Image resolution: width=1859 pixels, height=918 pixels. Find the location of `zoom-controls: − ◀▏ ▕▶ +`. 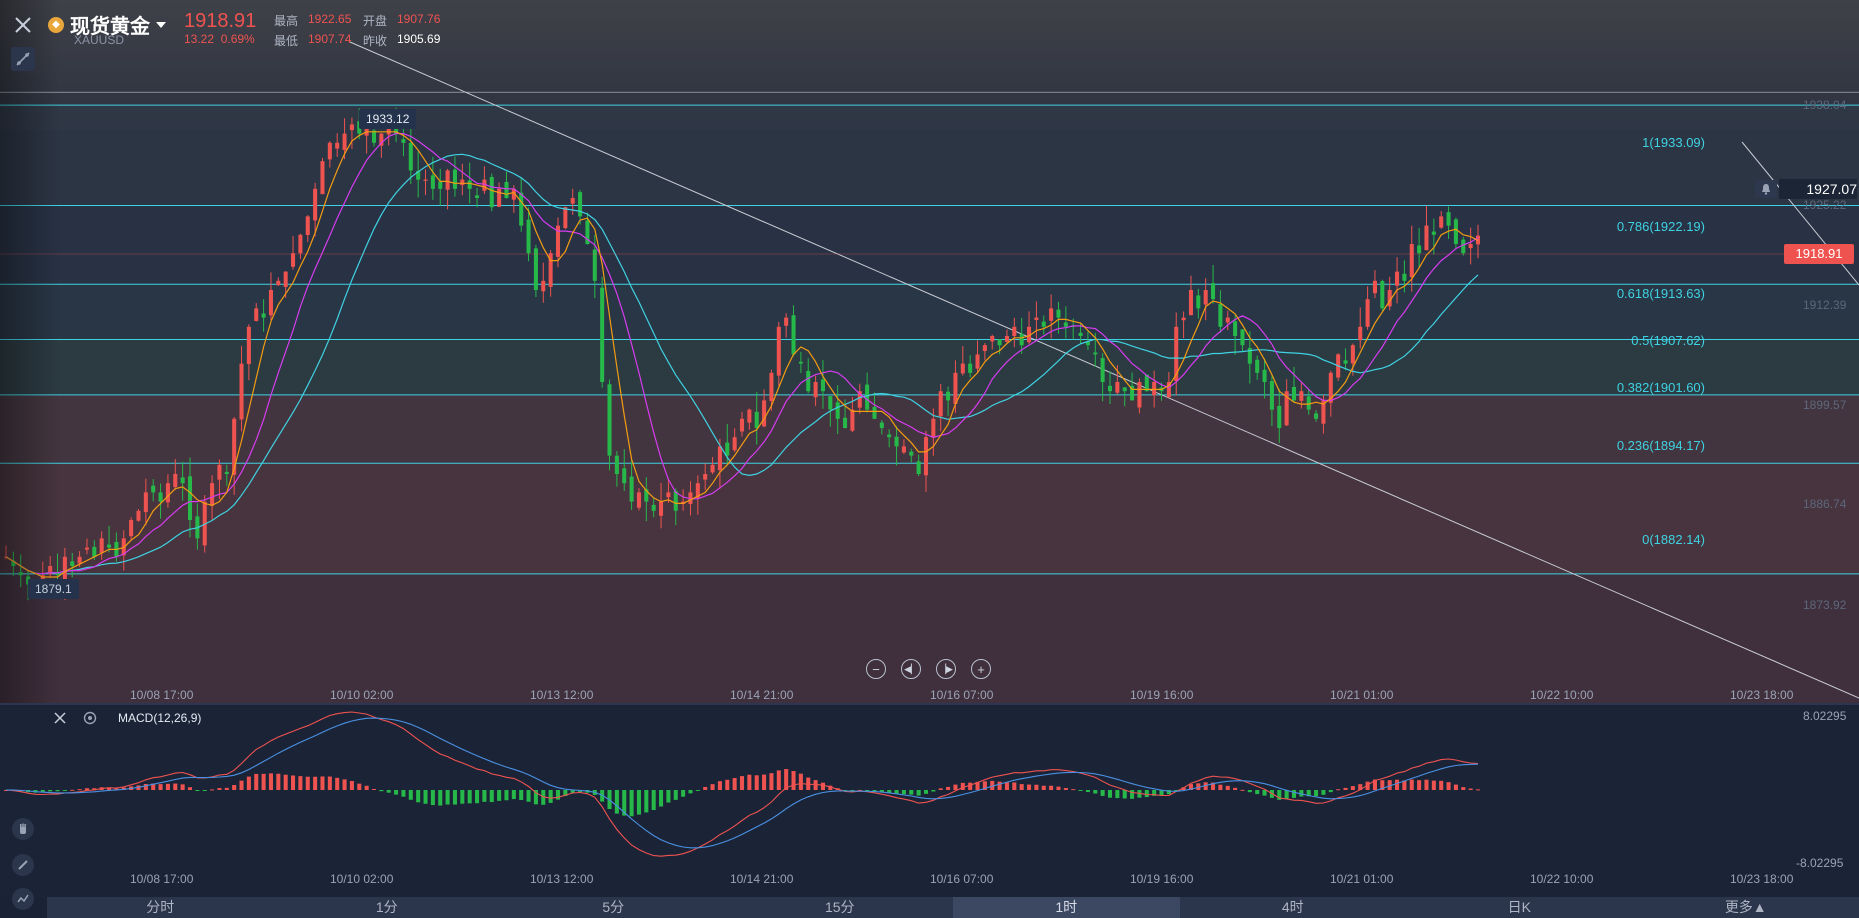

zoom-controls: − ◀▏ ▕▶ + is located at coordinates (928, 669).